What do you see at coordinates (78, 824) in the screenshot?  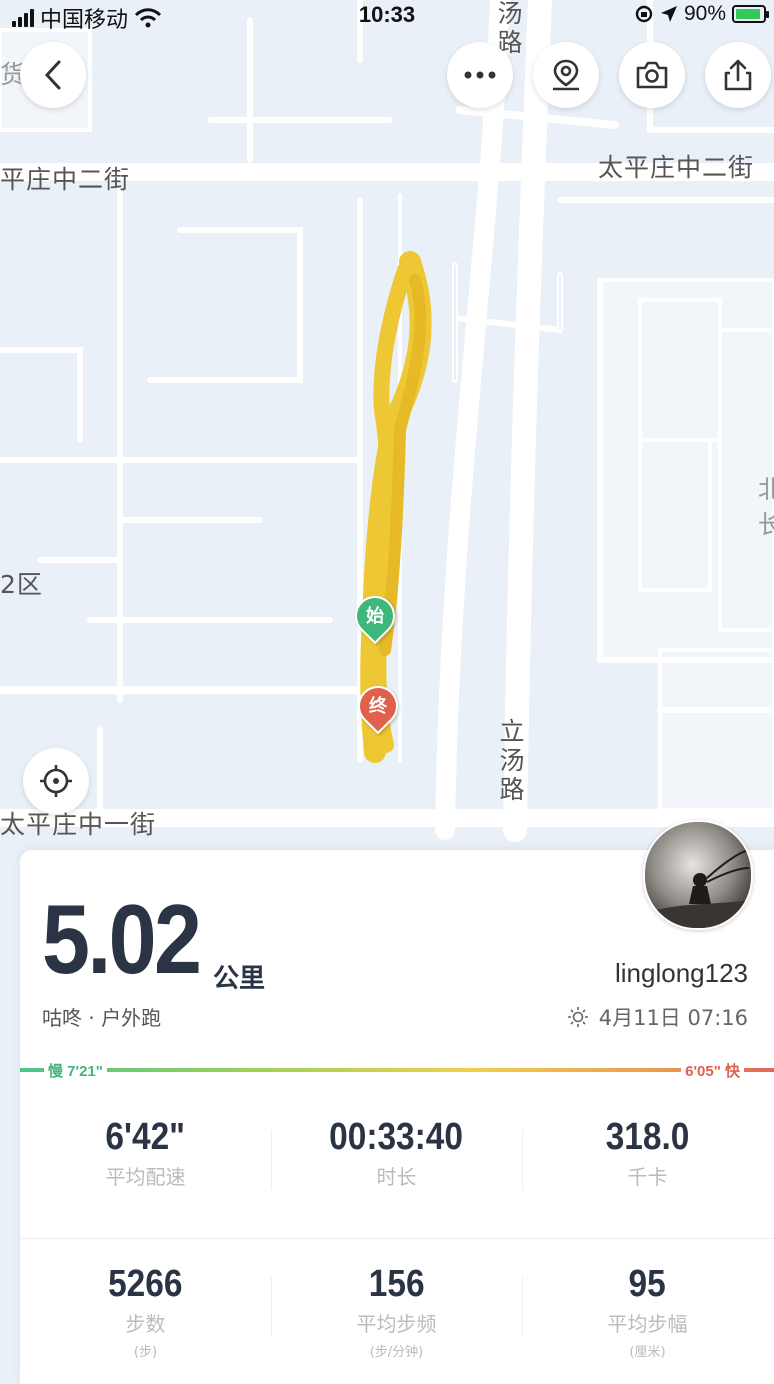 I see `map-label-bottom-street: 太平庄中一街` at bounding box center [78, 824].